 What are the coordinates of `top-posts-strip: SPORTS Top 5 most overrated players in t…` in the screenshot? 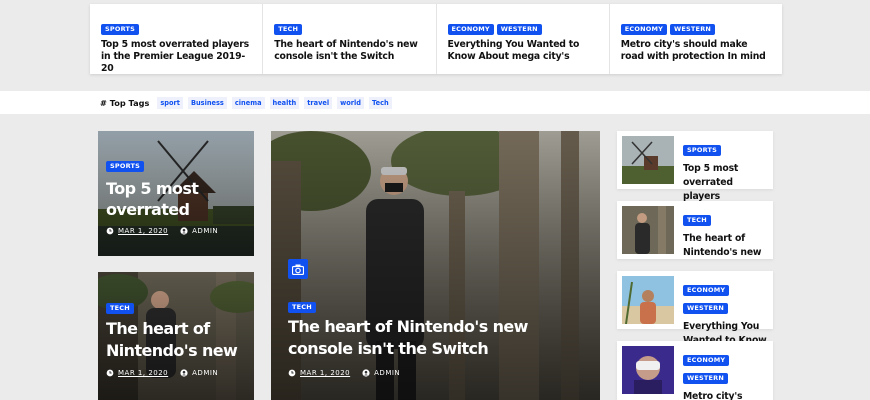 It's located at (436, 39).